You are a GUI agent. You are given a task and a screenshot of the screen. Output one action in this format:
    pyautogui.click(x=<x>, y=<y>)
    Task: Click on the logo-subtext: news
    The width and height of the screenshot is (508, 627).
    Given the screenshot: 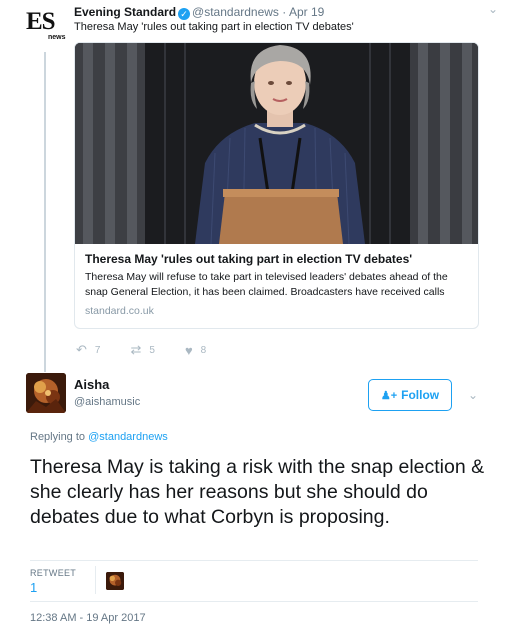 What is the action you would take?
    pyautogui.click(x=57, y=37)
    